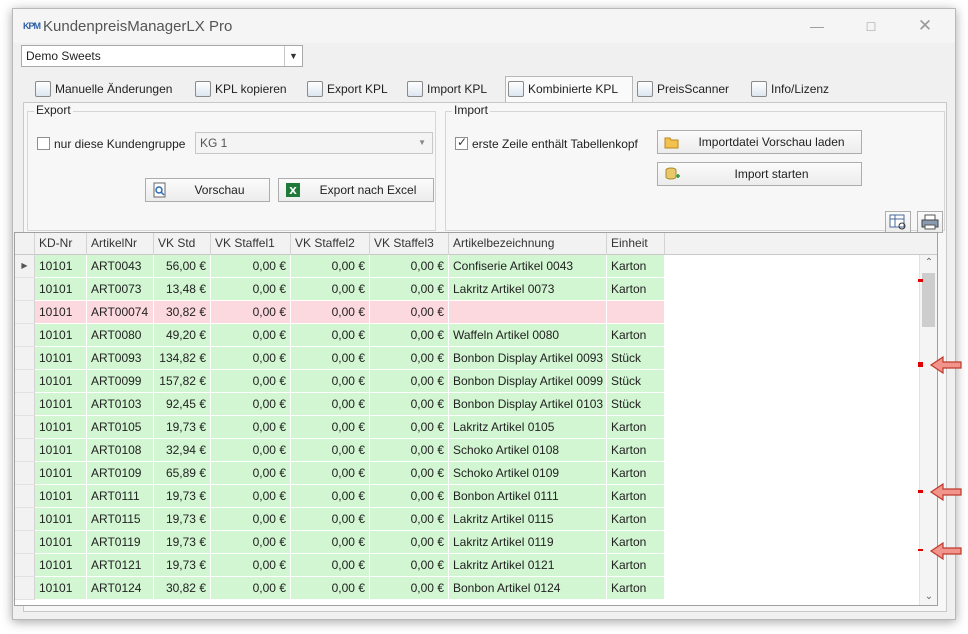 Image resolution: width=968 pixels, height=634 pixels. What do you see at coordinates (314, 143) in the screenshot?
I see `customer-group-select: KG 1 ▼` at bounding box center [314, 143].